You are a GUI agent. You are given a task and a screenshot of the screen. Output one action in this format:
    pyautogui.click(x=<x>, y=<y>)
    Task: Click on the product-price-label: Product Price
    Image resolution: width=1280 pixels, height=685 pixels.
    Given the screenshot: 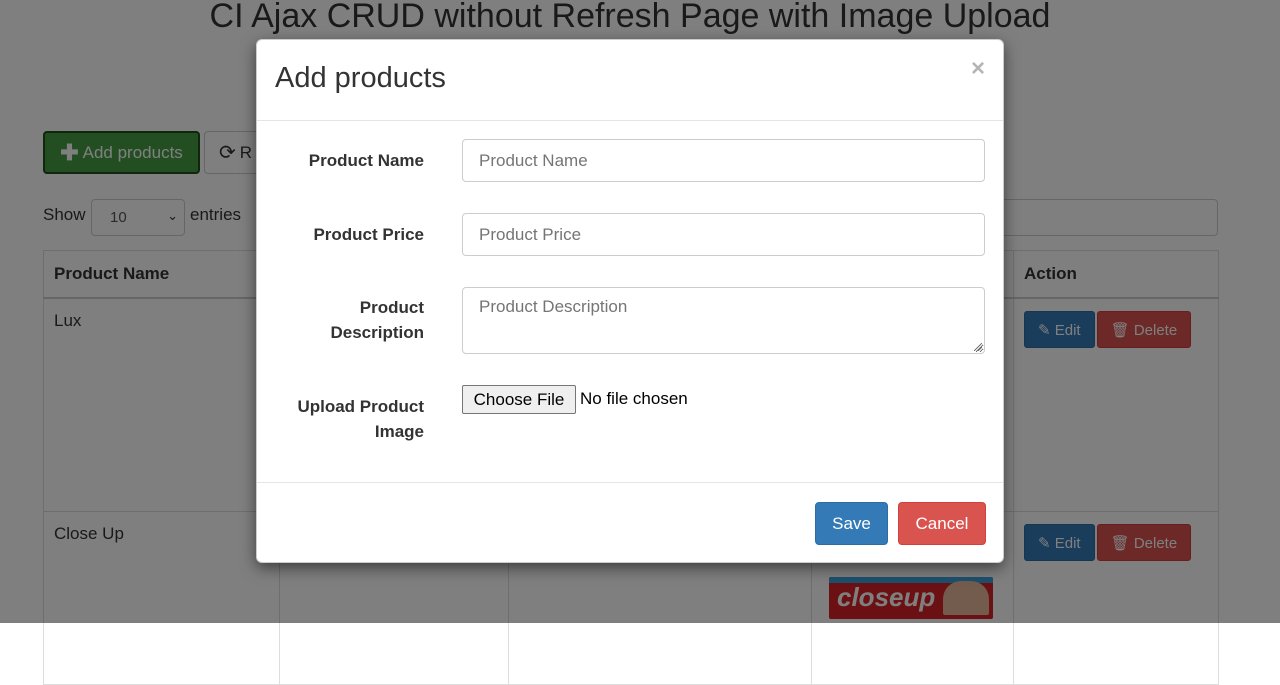 What is the action you would take?
    pyautogui.click(x=368, y=234)
    